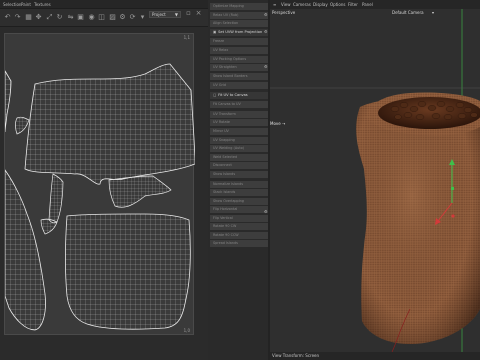  Describe the element at coordinates (337, 4) in the screenshot. I see `menu-item-options: Options` at that location.